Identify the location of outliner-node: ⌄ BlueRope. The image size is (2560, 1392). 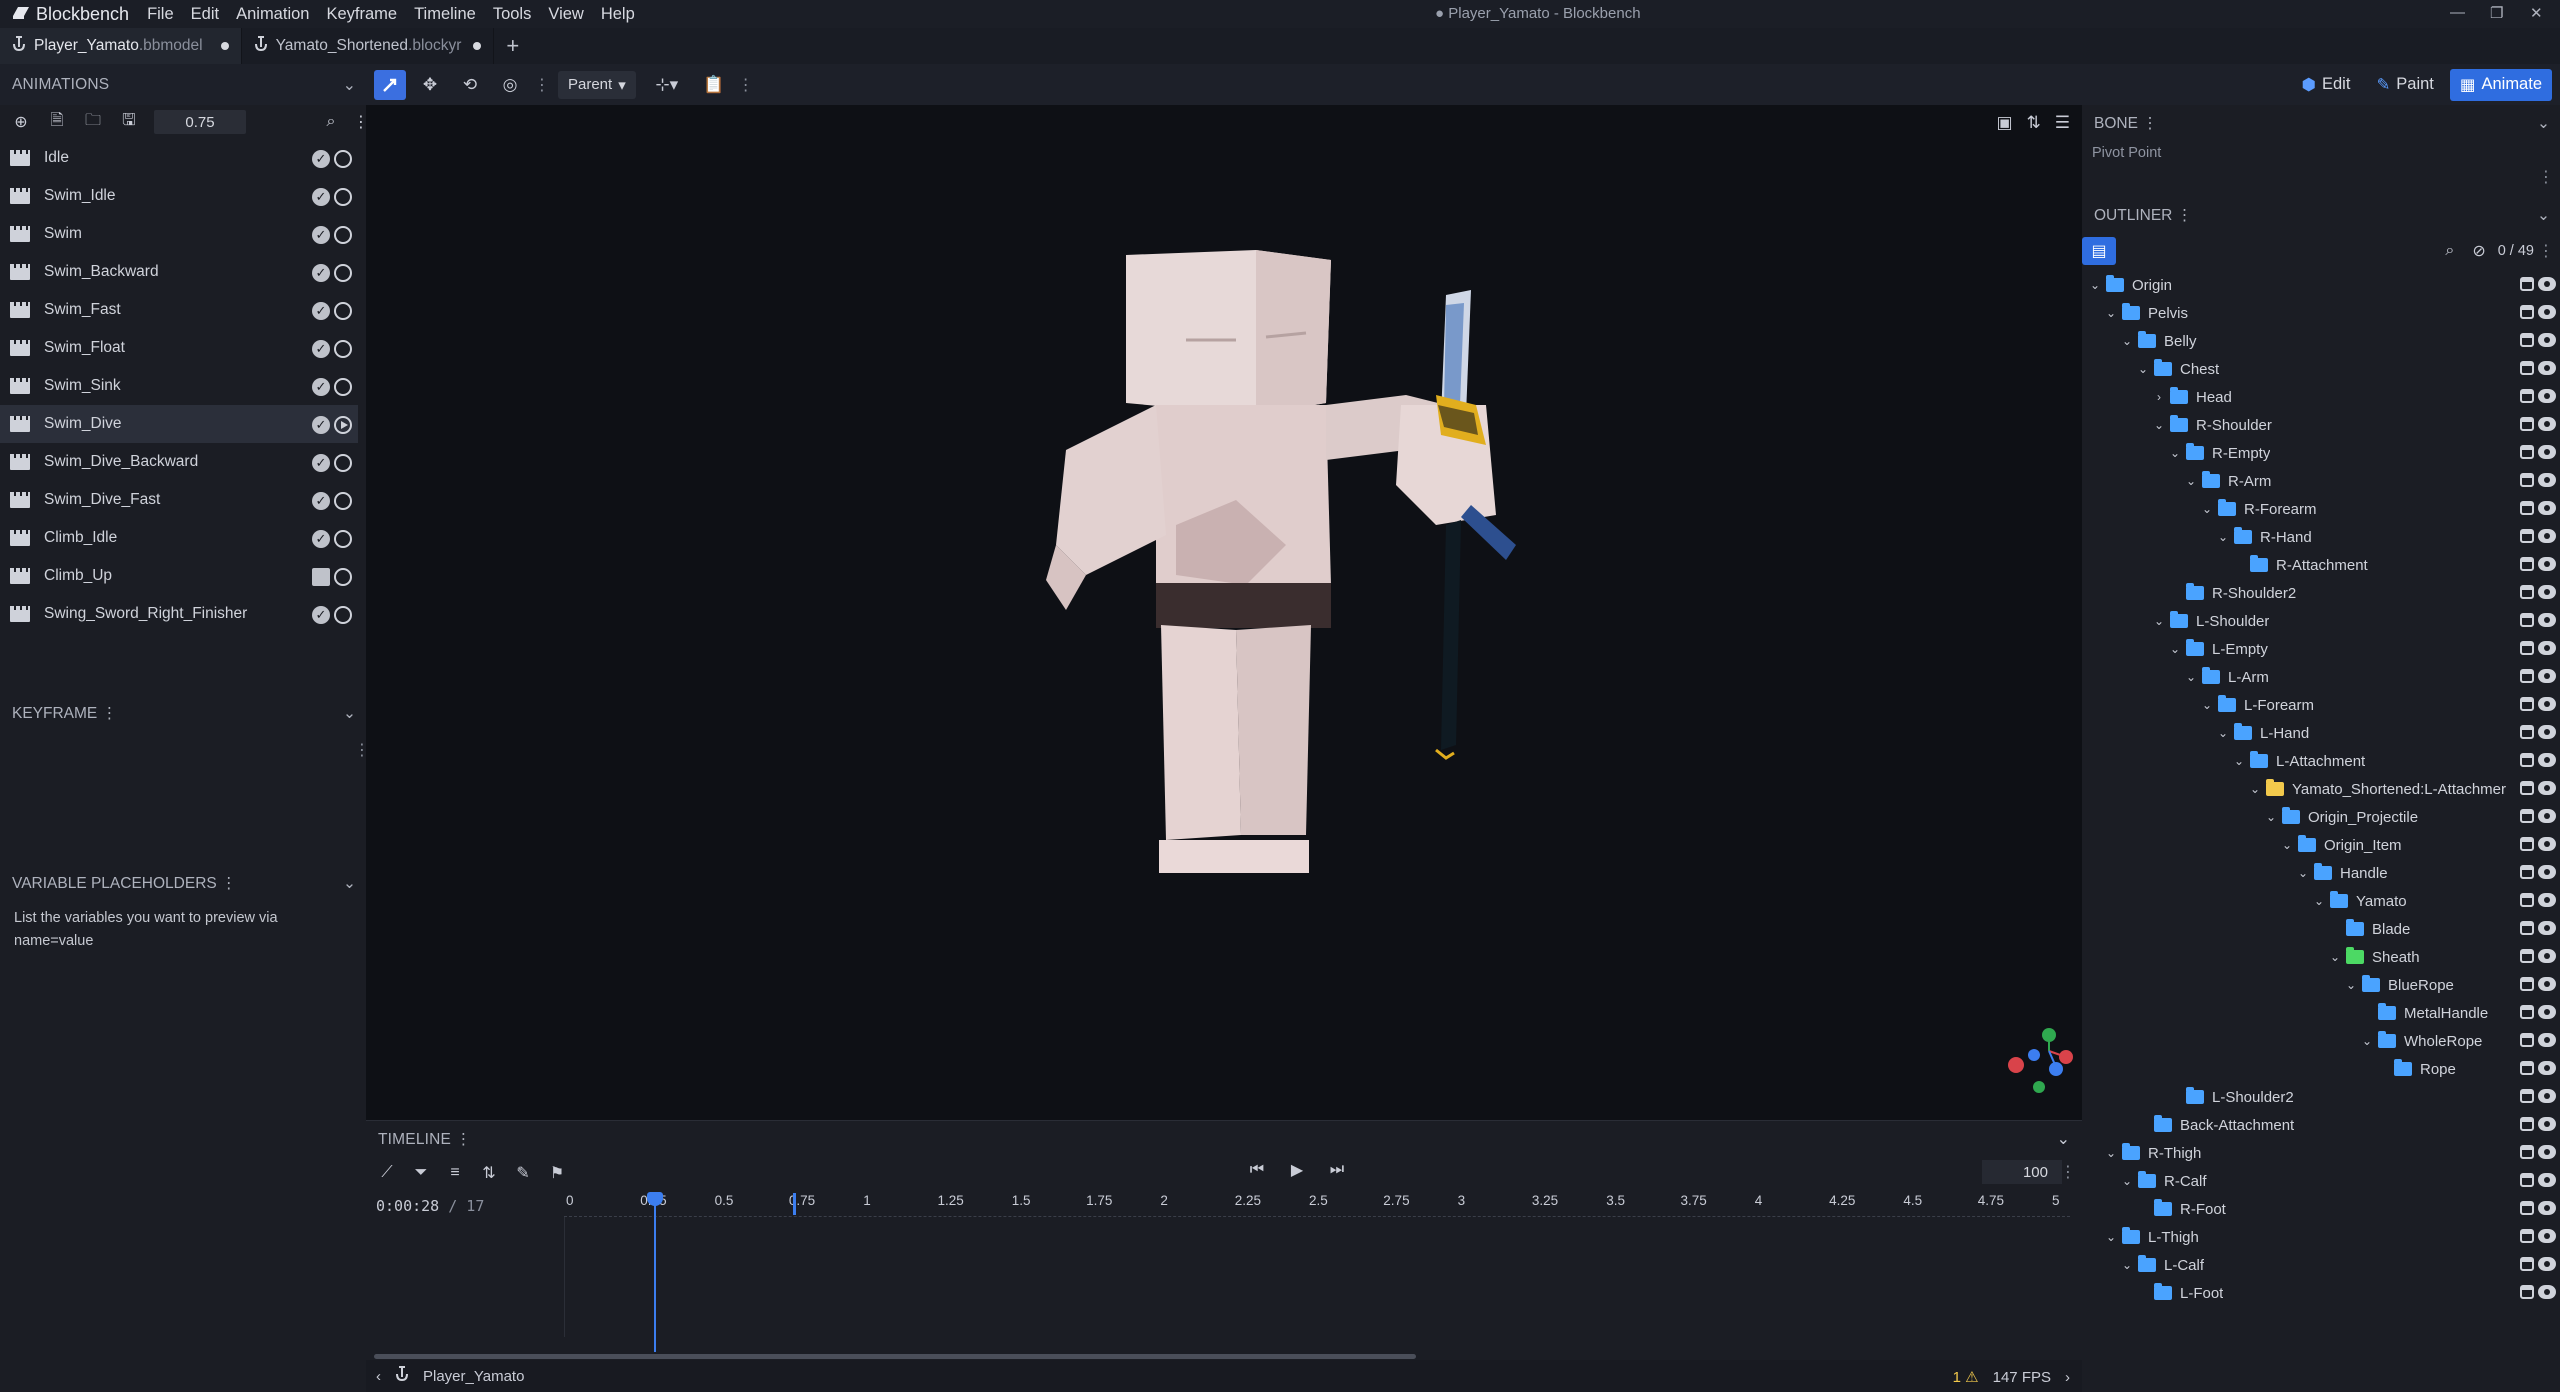
(2321, 985).